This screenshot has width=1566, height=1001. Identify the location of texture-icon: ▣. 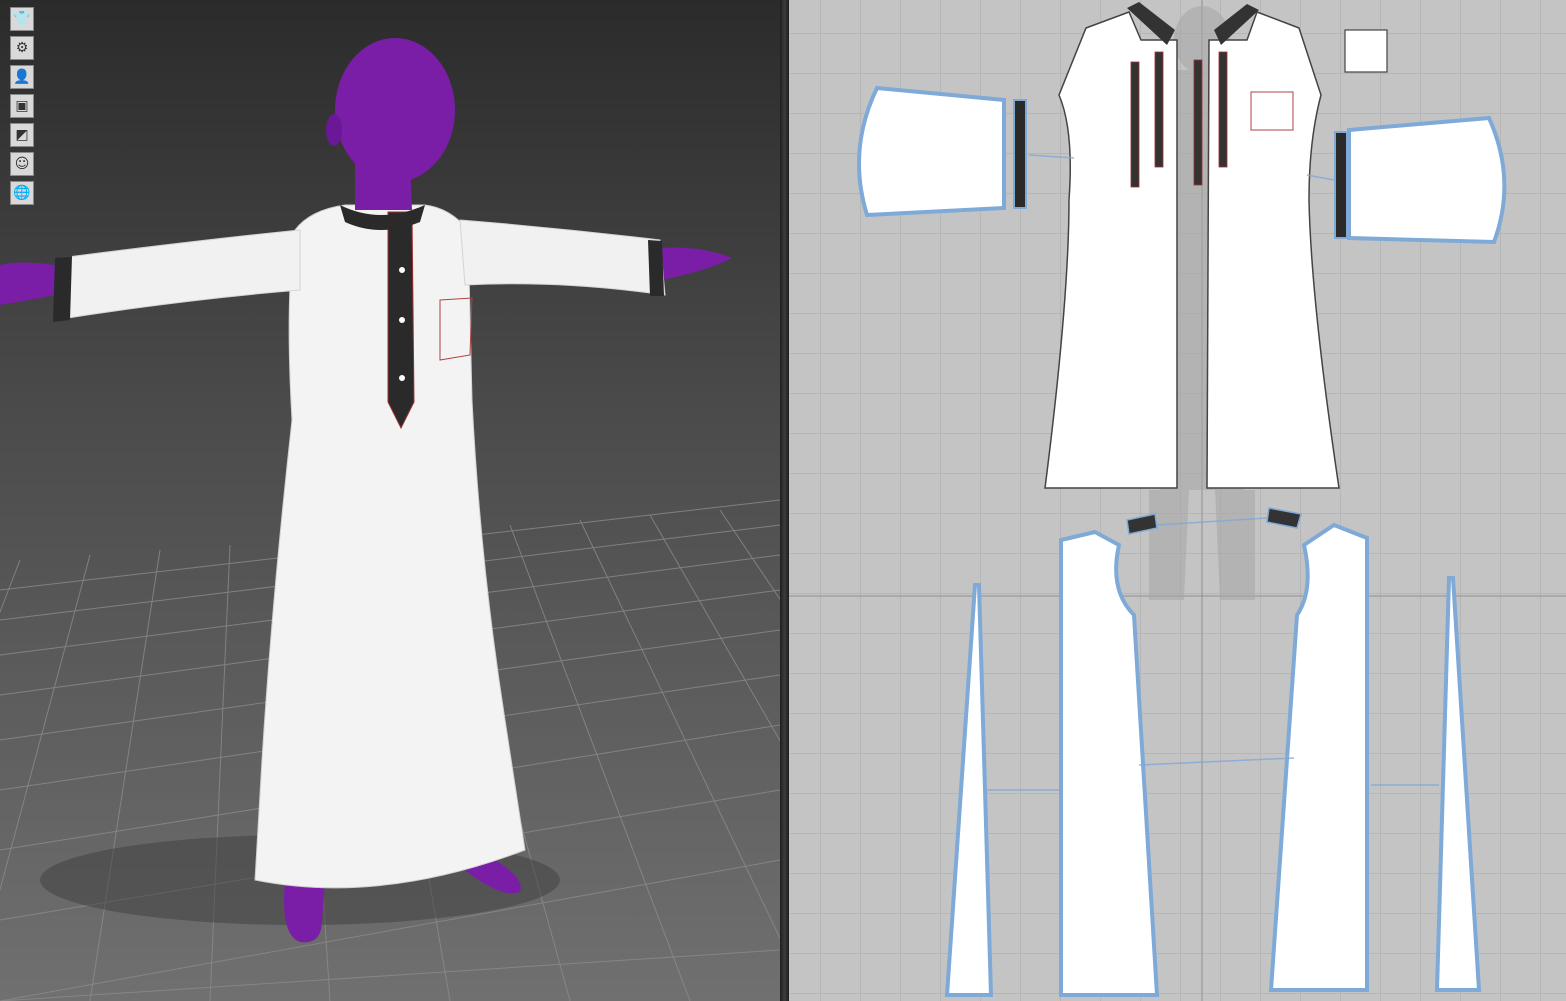
(22, 106).